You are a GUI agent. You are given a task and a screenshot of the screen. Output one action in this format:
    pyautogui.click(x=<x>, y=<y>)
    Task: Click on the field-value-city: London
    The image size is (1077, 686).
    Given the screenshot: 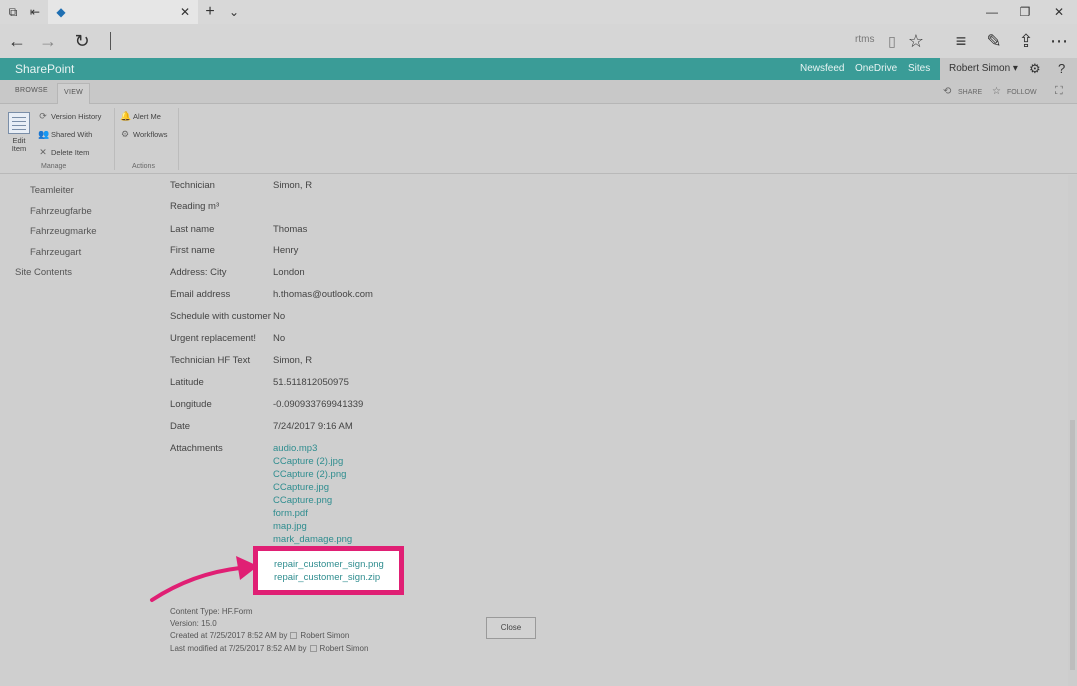 What is the action you would take?
    pyautogui.click(x=289, y=272)
    